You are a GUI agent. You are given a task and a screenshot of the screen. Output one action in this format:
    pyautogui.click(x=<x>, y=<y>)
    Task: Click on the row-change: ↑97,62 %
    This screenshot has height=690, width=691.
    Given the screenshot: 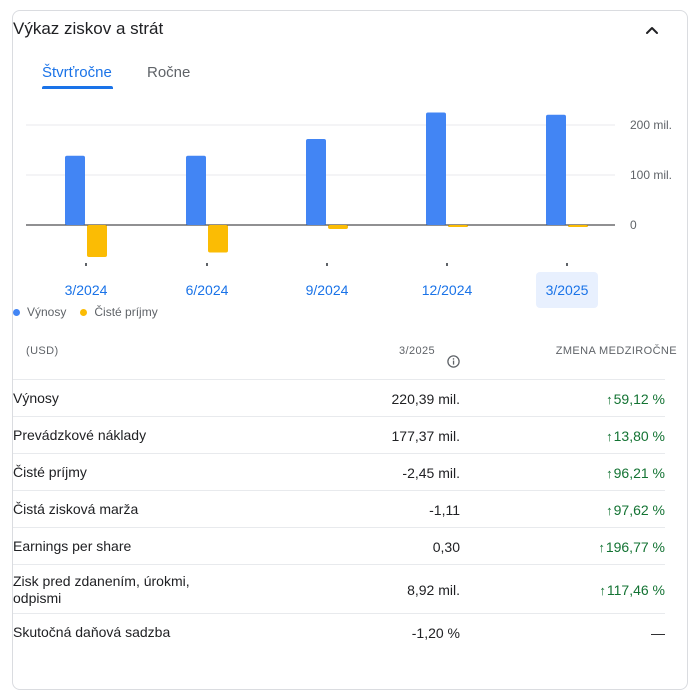 What is the action you would take?
    pyautogui.click(x=635, y=510)
    